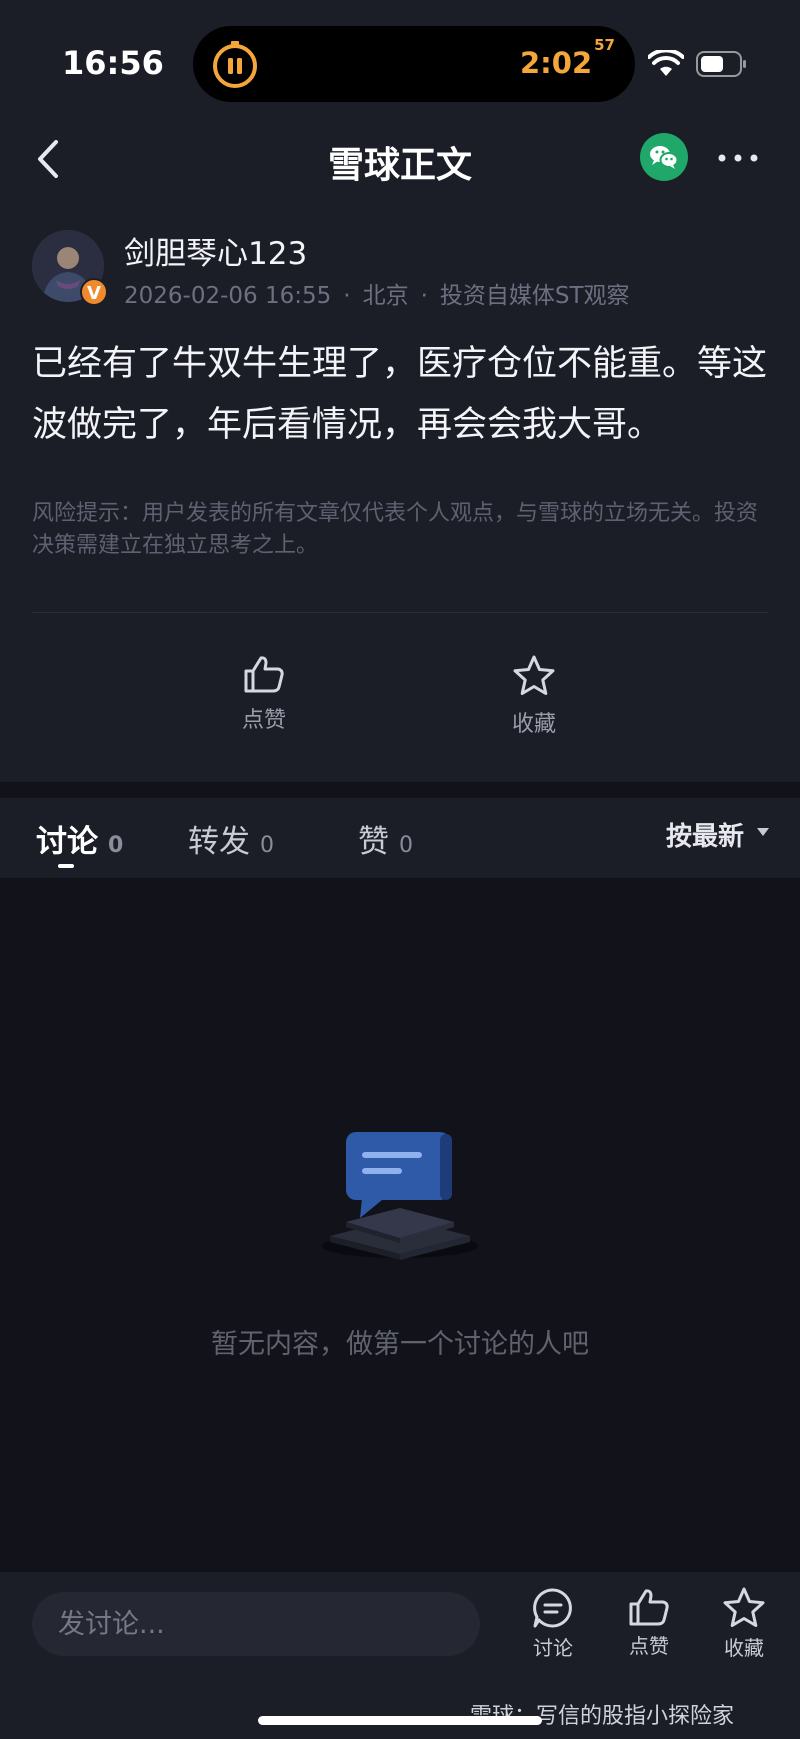 The width and height of the screenshot is (800, 1739). I want to click on post-body: 已经有了牛双牛生理了，医疗仓位不能重。等这波做完了，年后看情况，再会会我大哥。, so click(400, 394).